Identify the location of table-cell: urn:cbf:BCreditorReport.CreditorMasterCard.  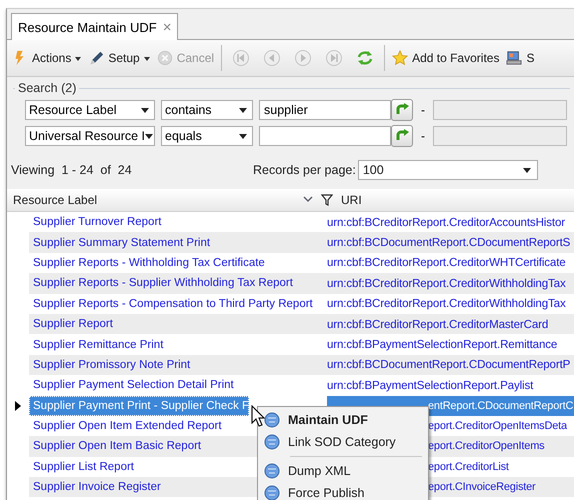
(450, 324).